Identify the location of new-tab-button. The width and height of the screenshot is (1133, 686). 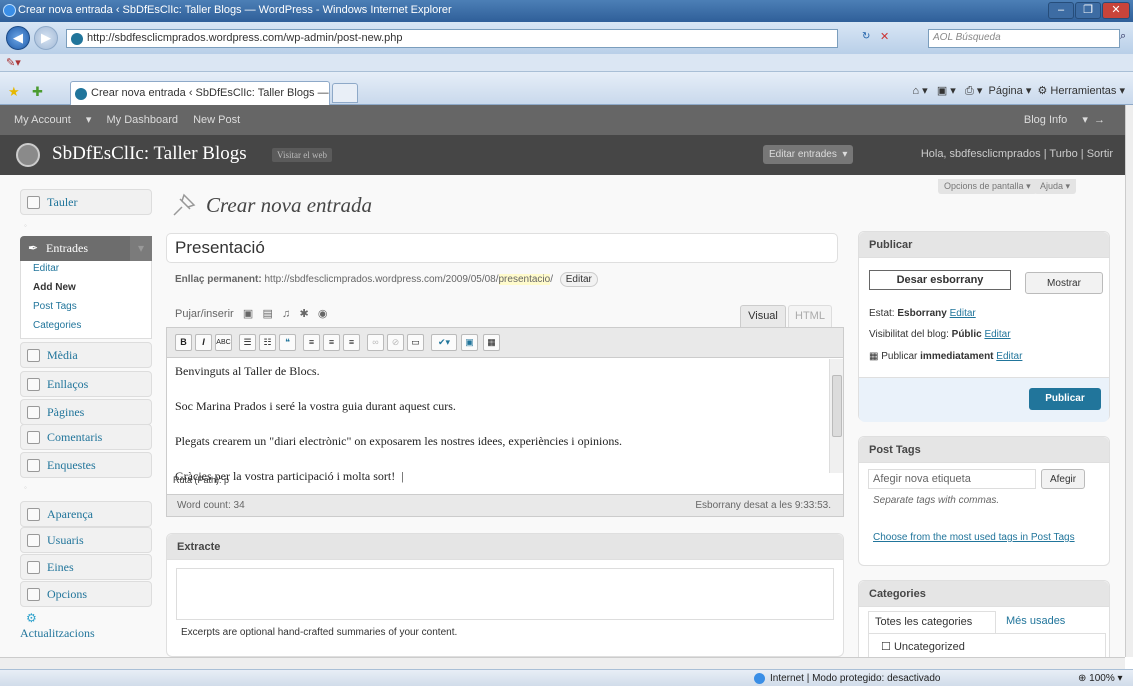
(345, 93).